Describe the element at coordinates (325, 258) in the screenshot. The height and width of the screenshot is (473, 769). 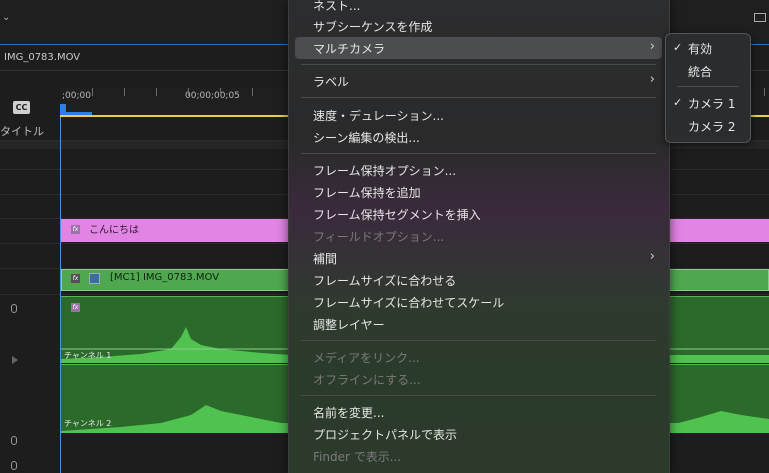
I see `menu-item-interpolation: 補間` at that location.